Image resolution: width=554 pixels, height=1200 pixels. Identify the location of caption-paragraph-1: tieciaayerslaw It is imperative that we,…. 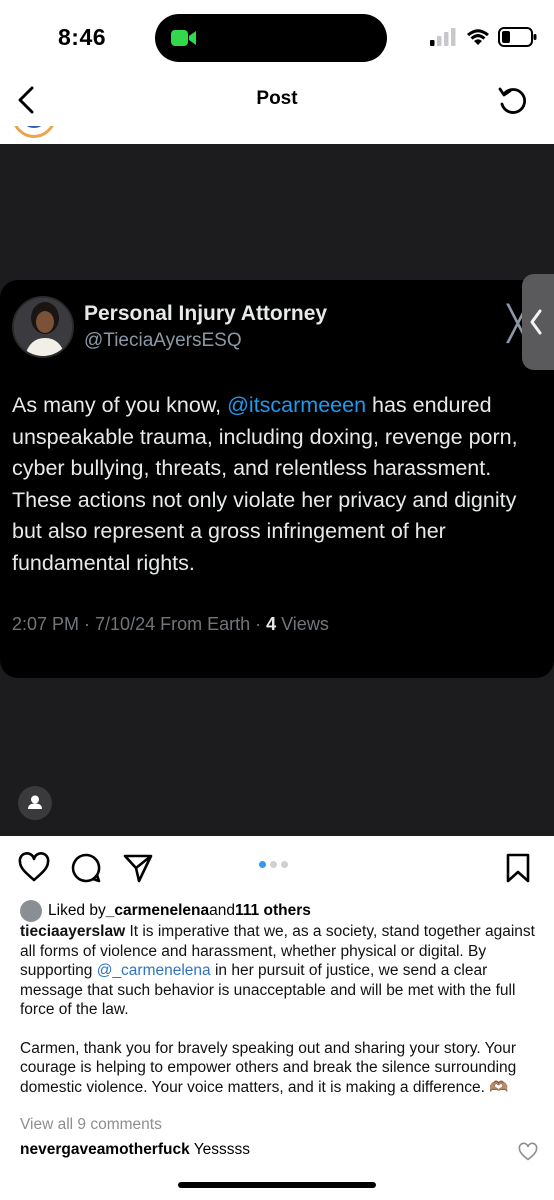
(278, 971).